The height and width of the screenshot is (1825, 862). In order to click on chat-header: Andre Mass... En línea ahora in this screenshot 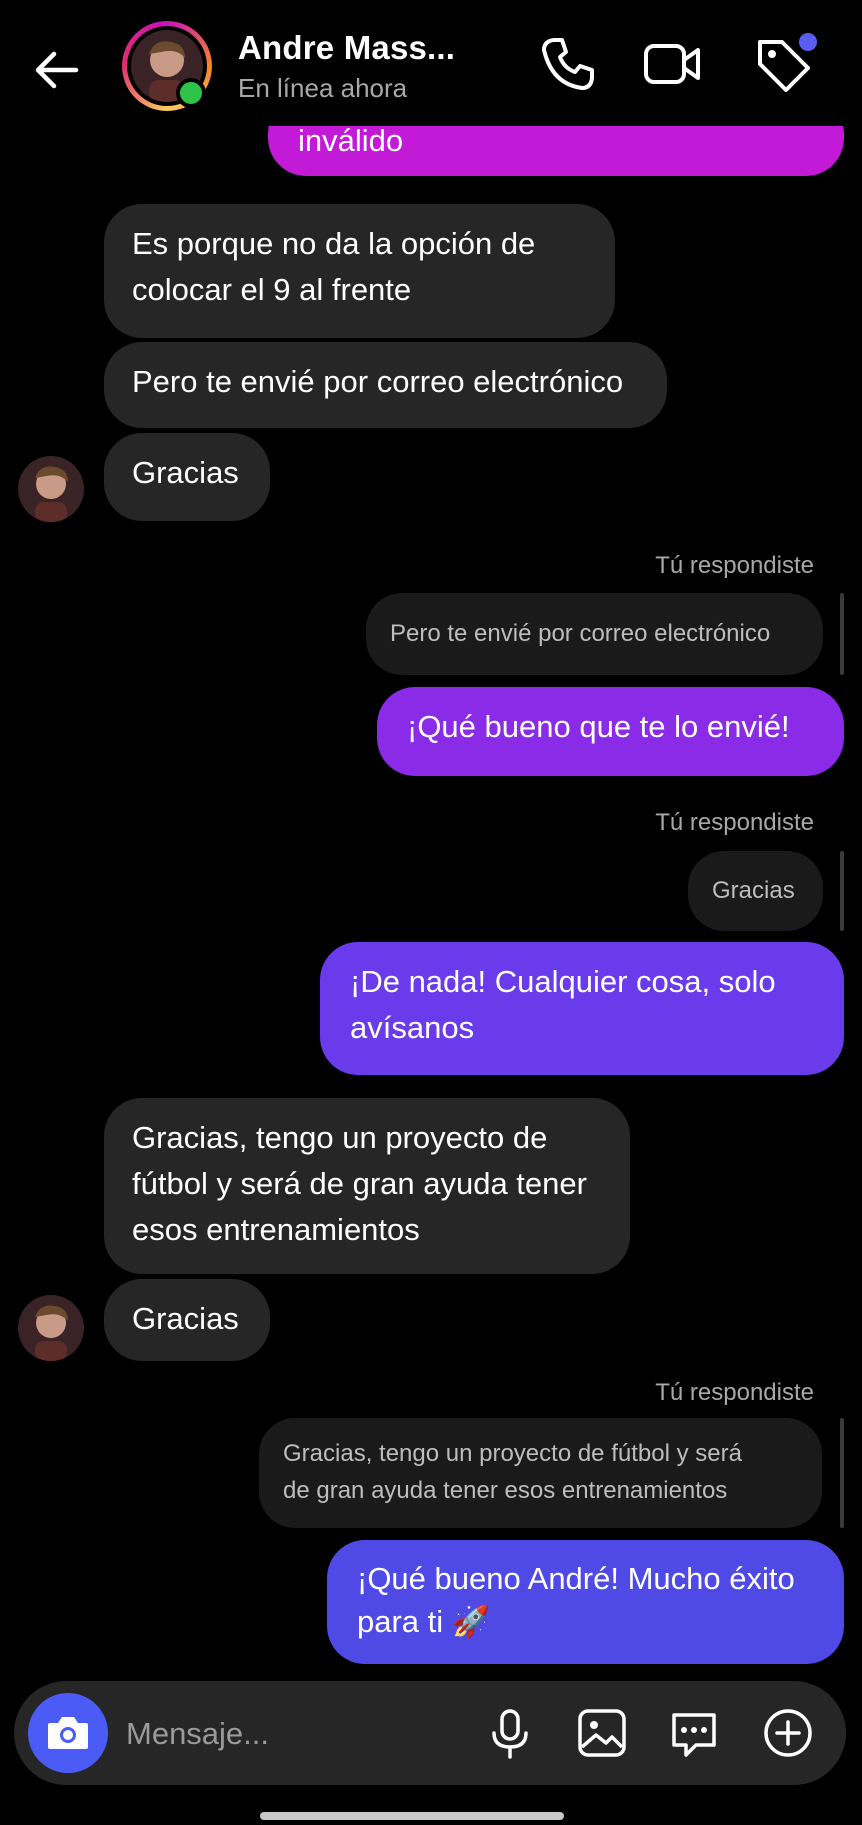, I will do `click(431, 63)`.